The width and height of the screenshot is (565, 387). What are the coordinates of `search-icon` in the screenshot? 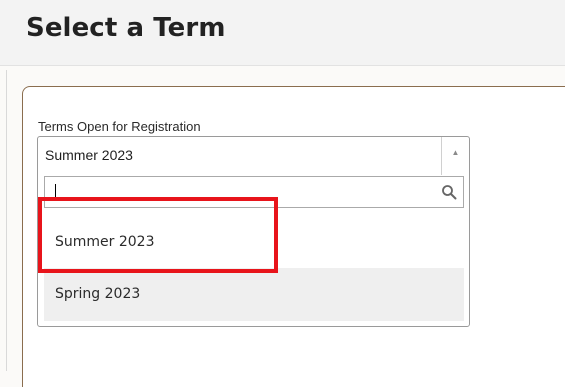 It's located at (449, 192).